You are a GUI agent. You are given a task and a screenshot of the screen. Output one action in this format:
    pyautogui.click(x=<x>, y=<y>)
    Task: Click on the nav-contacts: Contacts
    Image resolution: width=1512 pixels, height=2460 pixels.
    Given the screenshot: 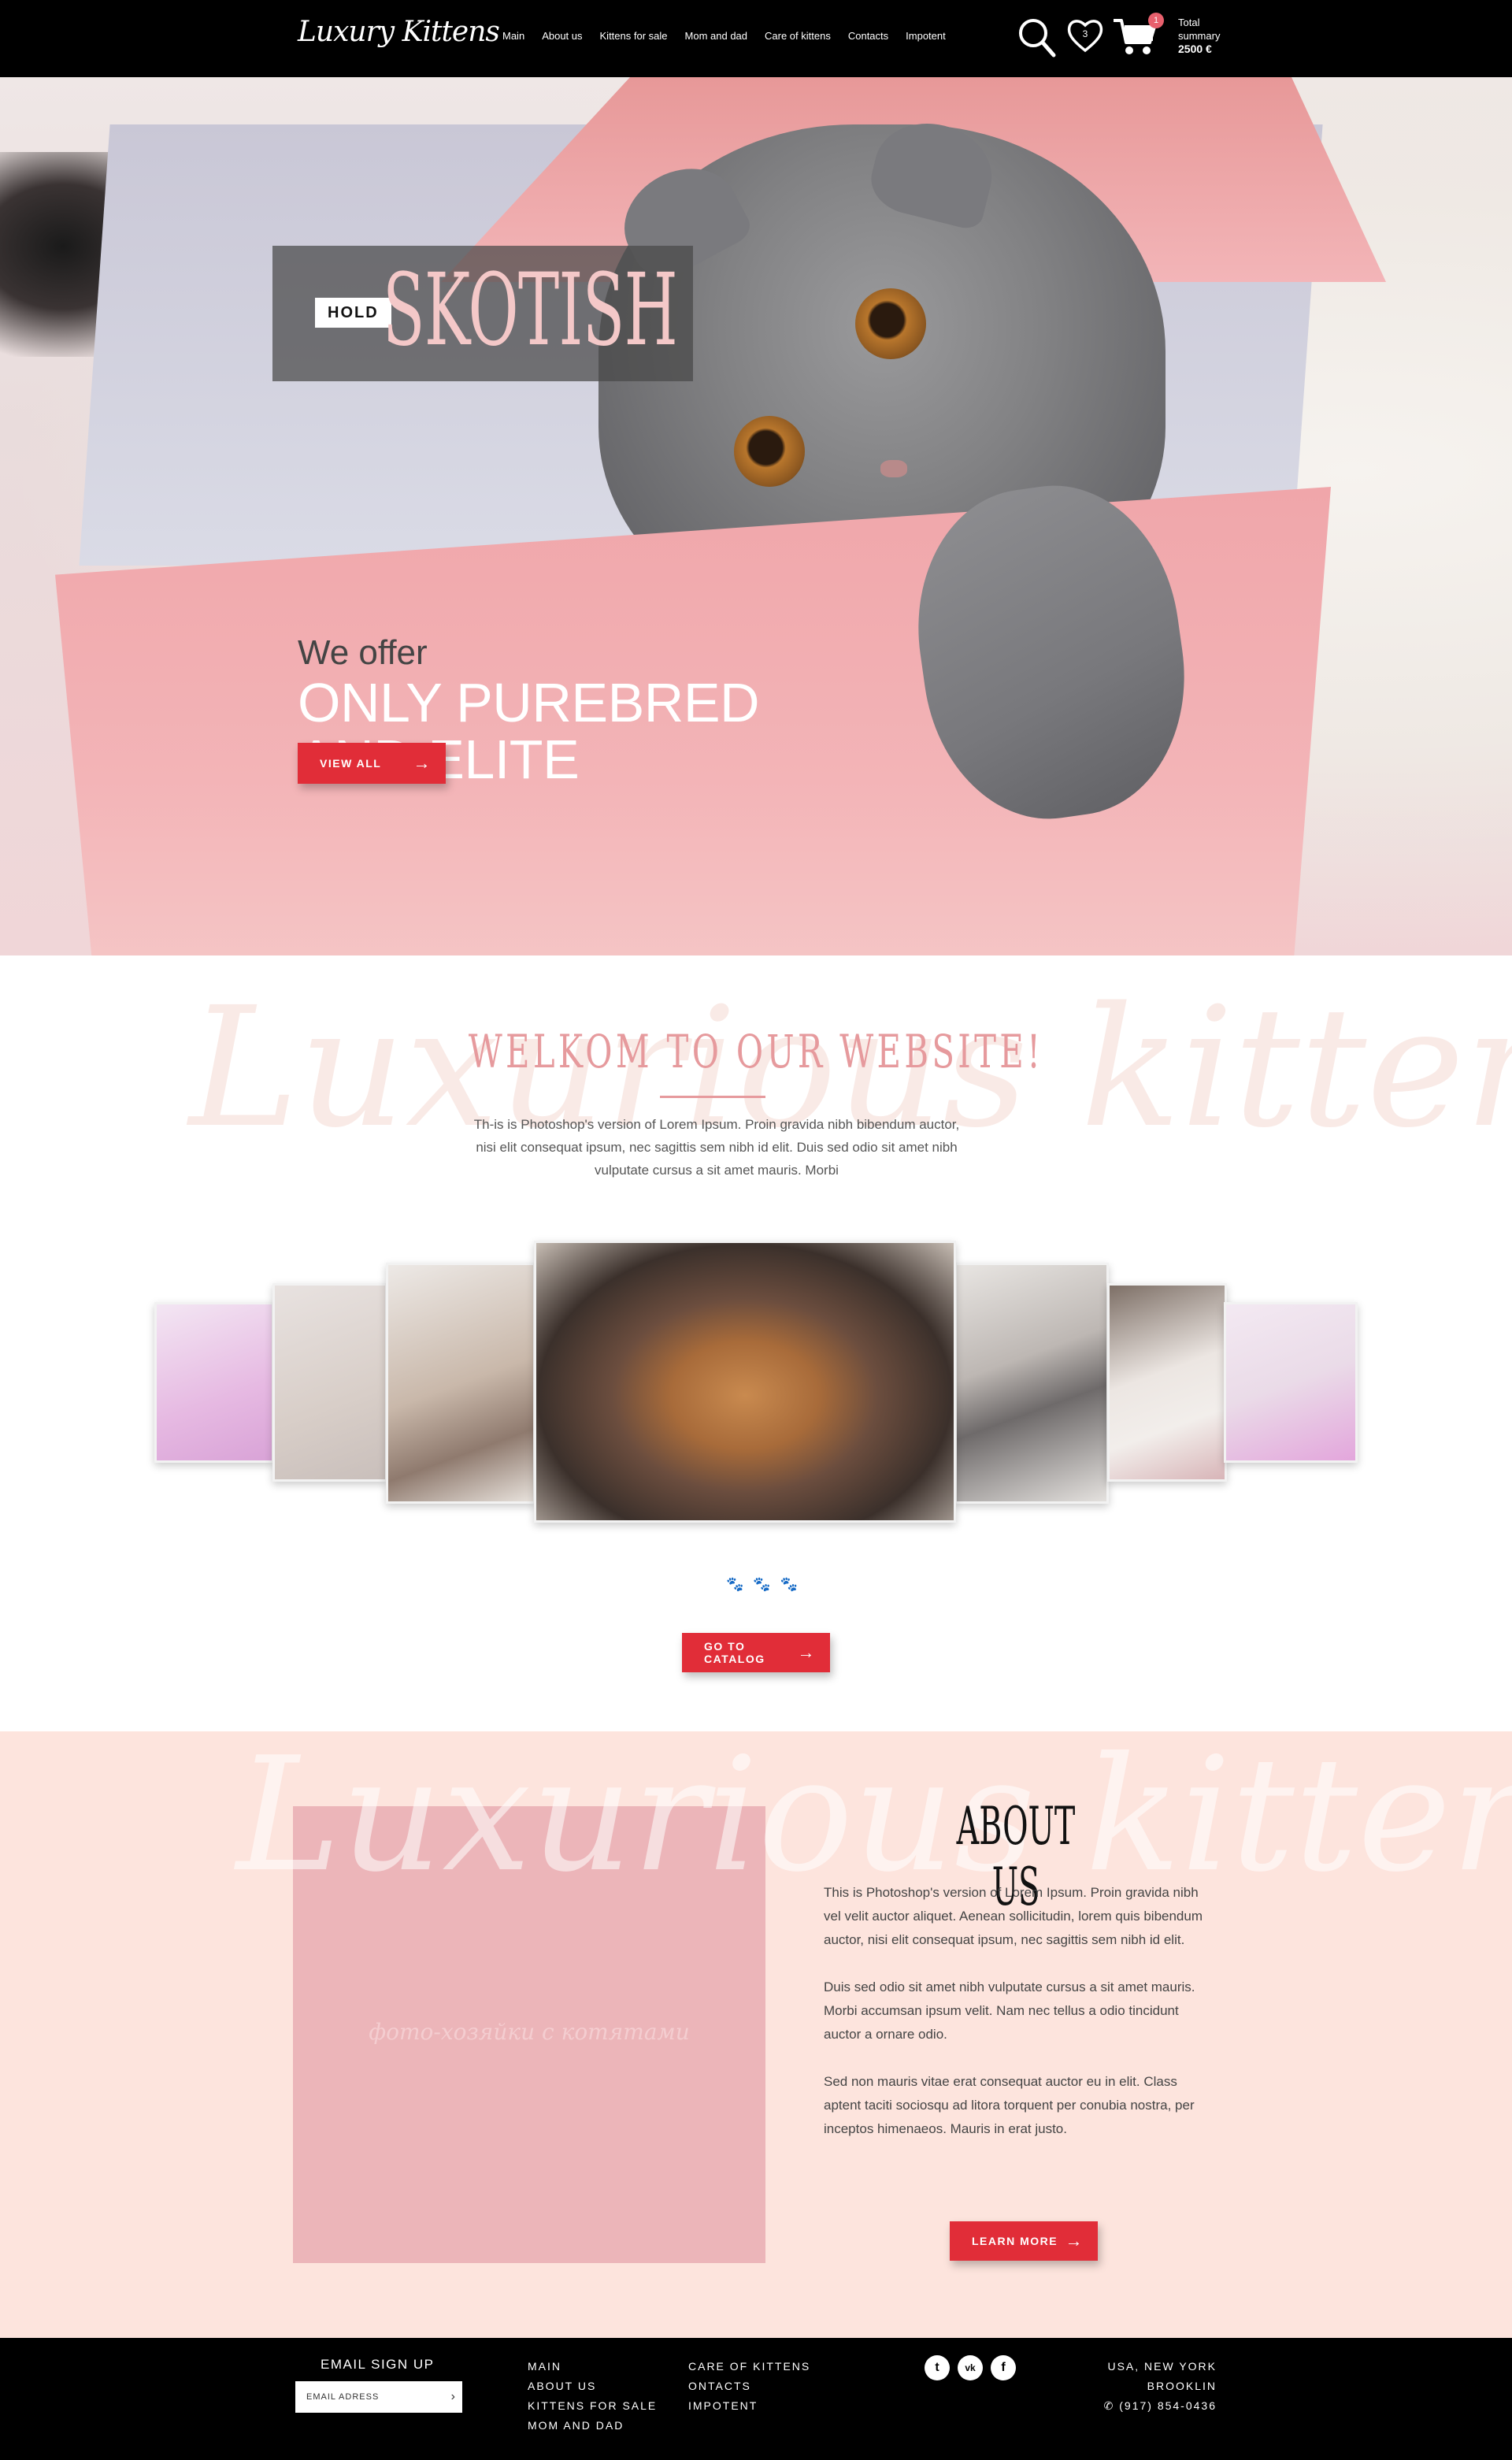 What is the action you would take?
    pyautogui.click(x=868, y=36)
    